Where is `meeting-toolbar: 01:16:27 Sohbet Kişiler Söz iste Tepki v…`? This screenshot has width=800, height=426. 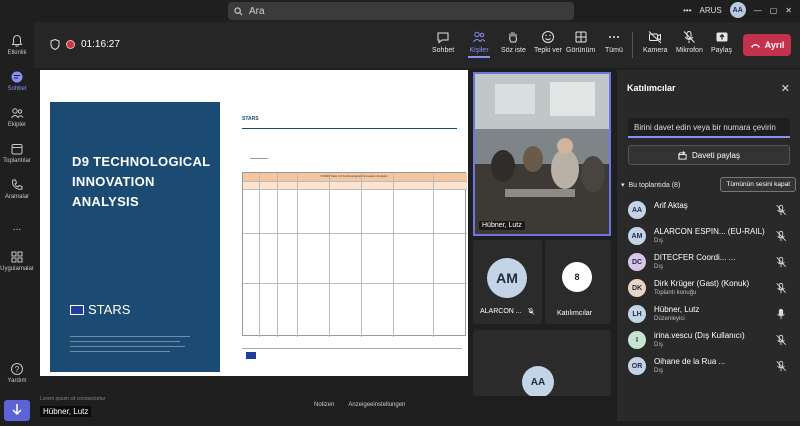 meeting-toolbar: 01:16:27 Sohbet Kişiler Söz iste Tepki v… is located at coordinates (417, 45).